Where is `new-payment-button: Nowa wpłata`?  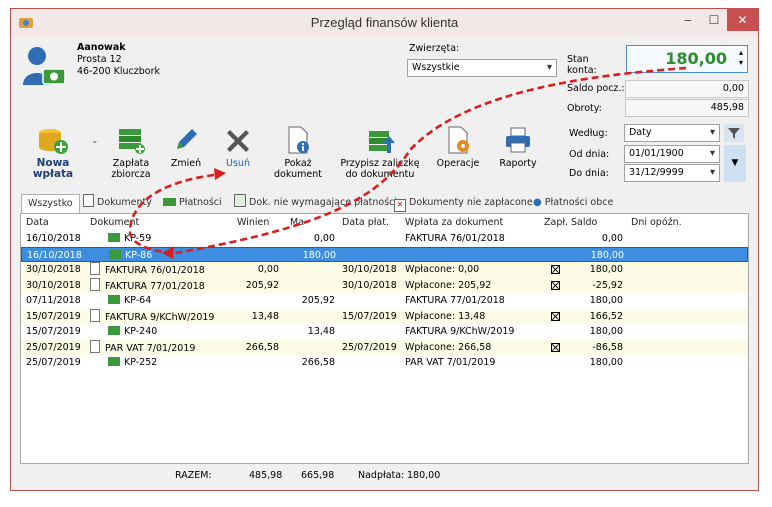 new-payment-button: Nowa wpłata is located at coordinates (53, 152).